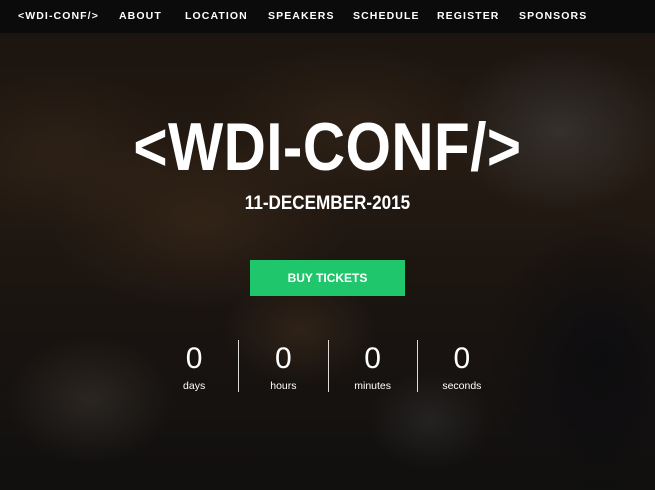 This screenshot has width=655, height=490. I want to click on nav-brand-link: <WDI-CONF/>, so click(58, 16).